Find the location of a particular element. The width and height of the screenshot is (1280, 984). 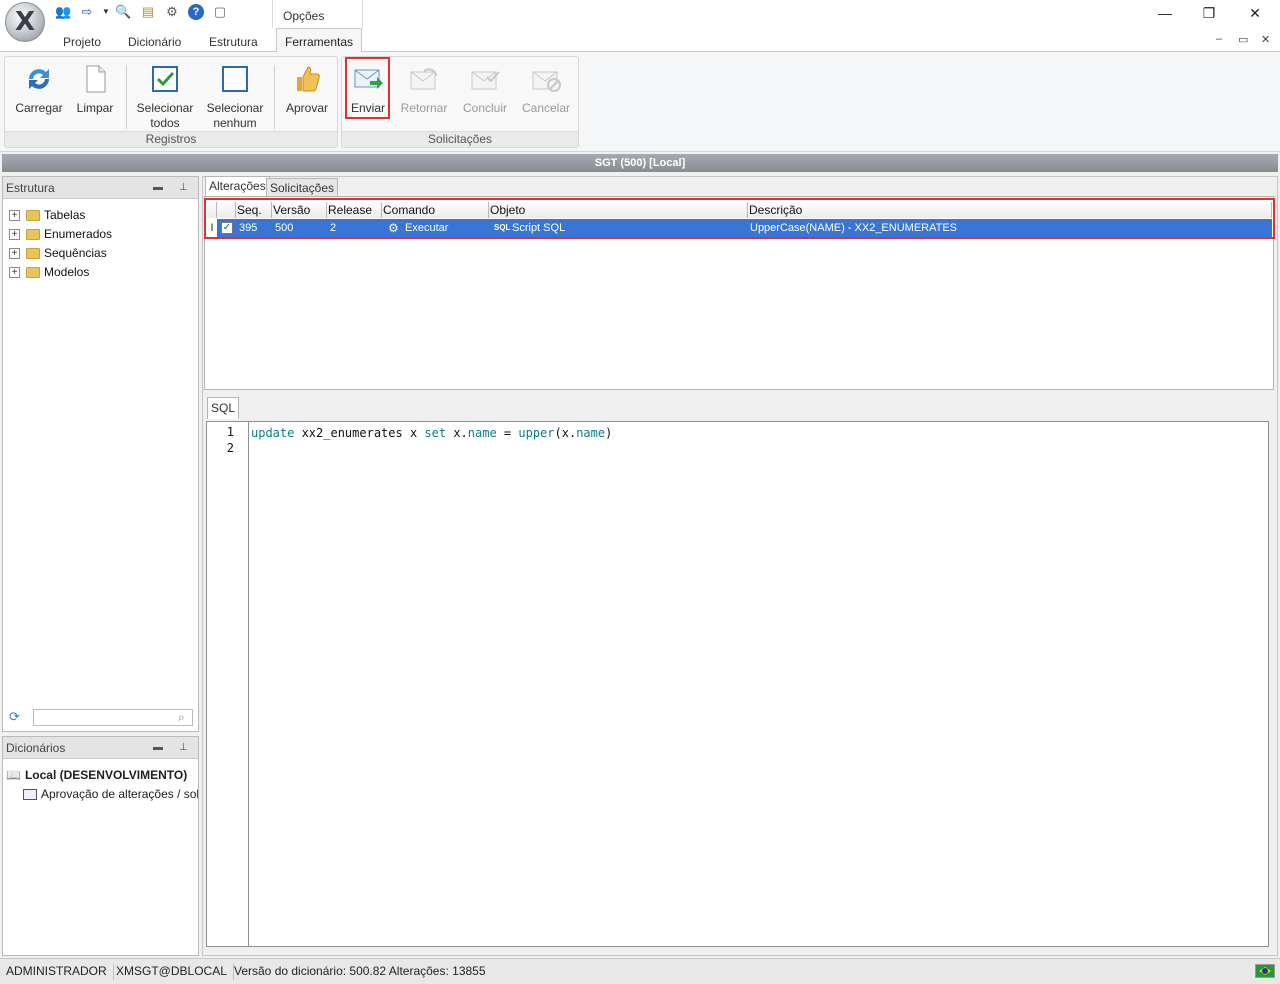

brazil-flag-icon is located at coordinates (1265, 971).